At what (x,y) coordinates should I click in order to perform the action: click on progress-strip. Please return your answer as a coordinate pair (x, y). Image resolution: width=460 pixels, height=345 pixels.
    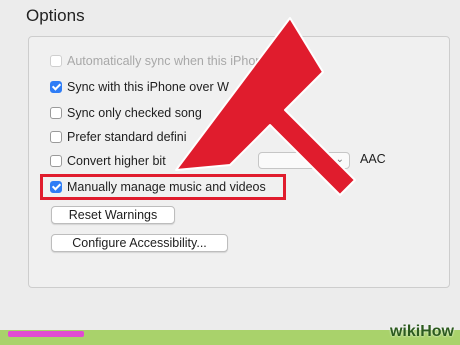
    Looking at the image, I should click on (46, 334).